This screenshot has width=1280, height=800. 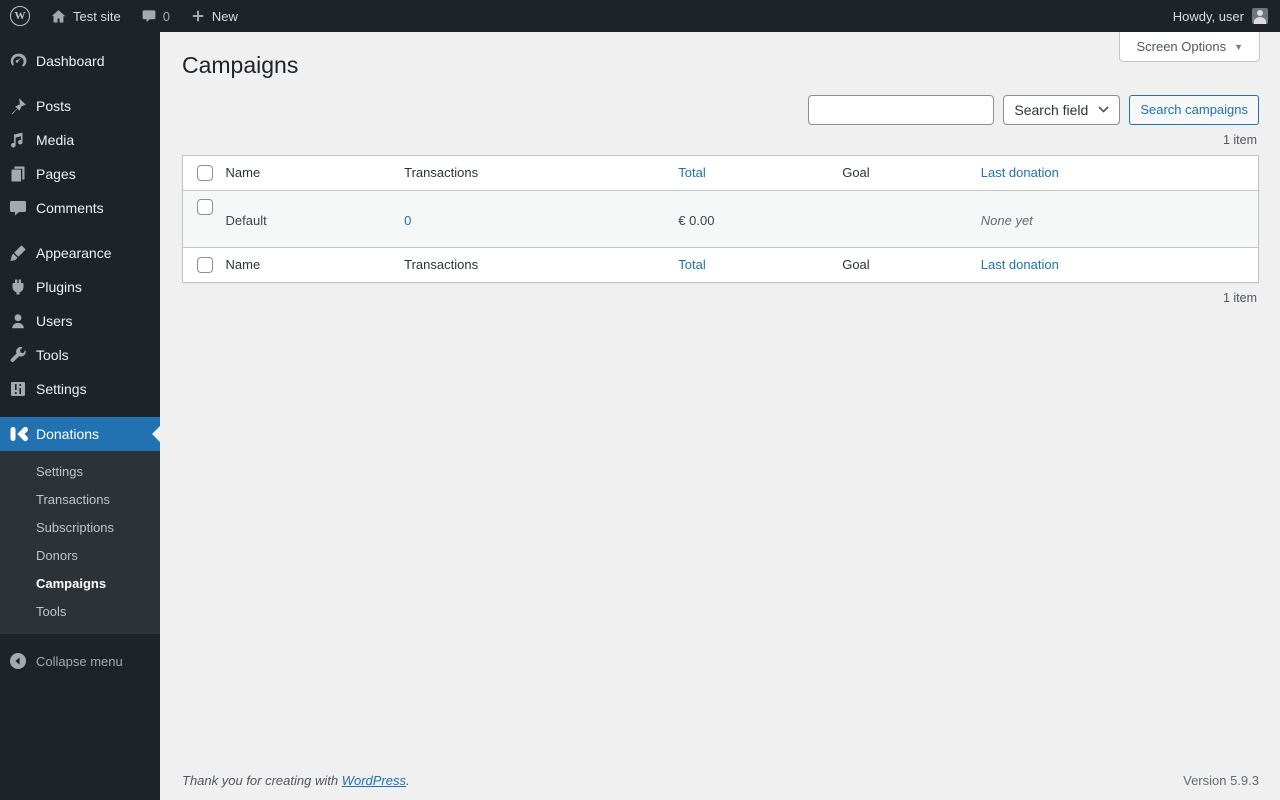 What do you see at coordinates (901, 264) in the screenshot?
I see `column-footer-goal: Goal` at bounding box center [901, 264].